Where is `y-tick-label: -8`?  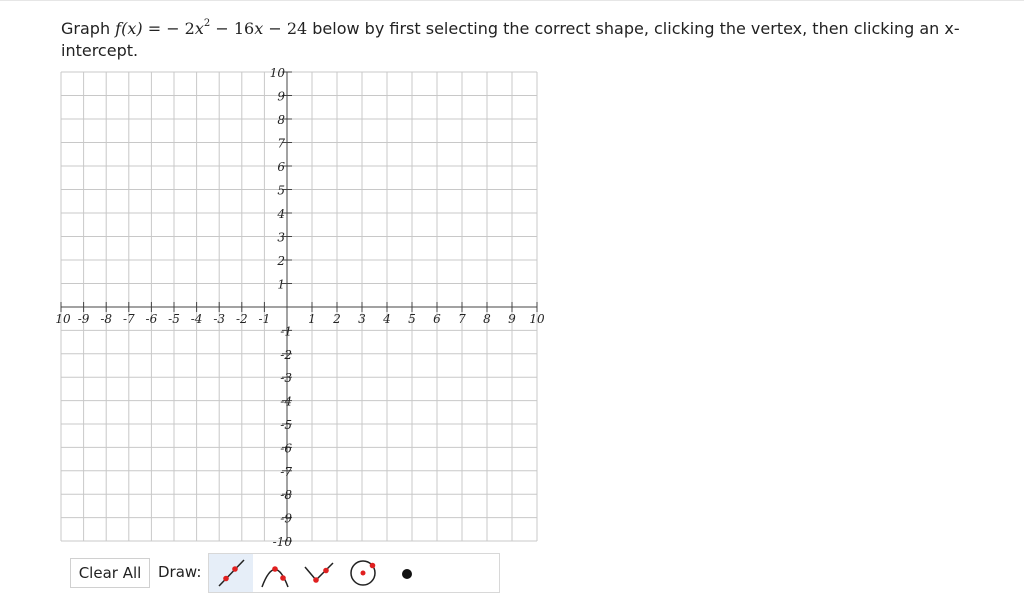
y-tick-label: -8 is located at coordinates (286, 495).